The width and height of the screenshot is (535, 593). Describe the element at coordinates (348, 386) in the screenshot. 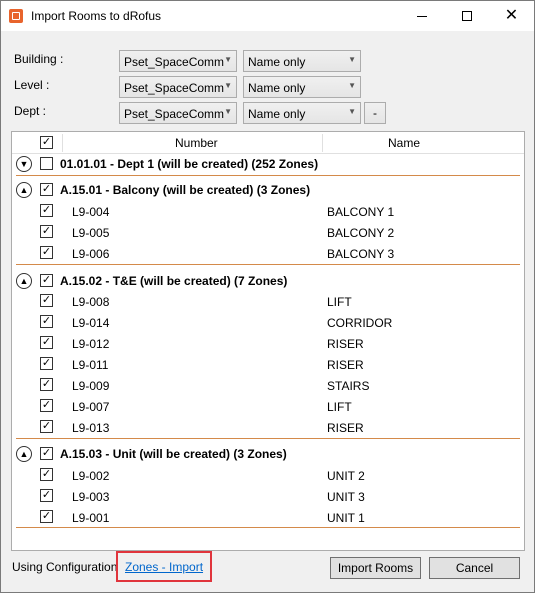

I see `row-name: STAIRS` at that location.